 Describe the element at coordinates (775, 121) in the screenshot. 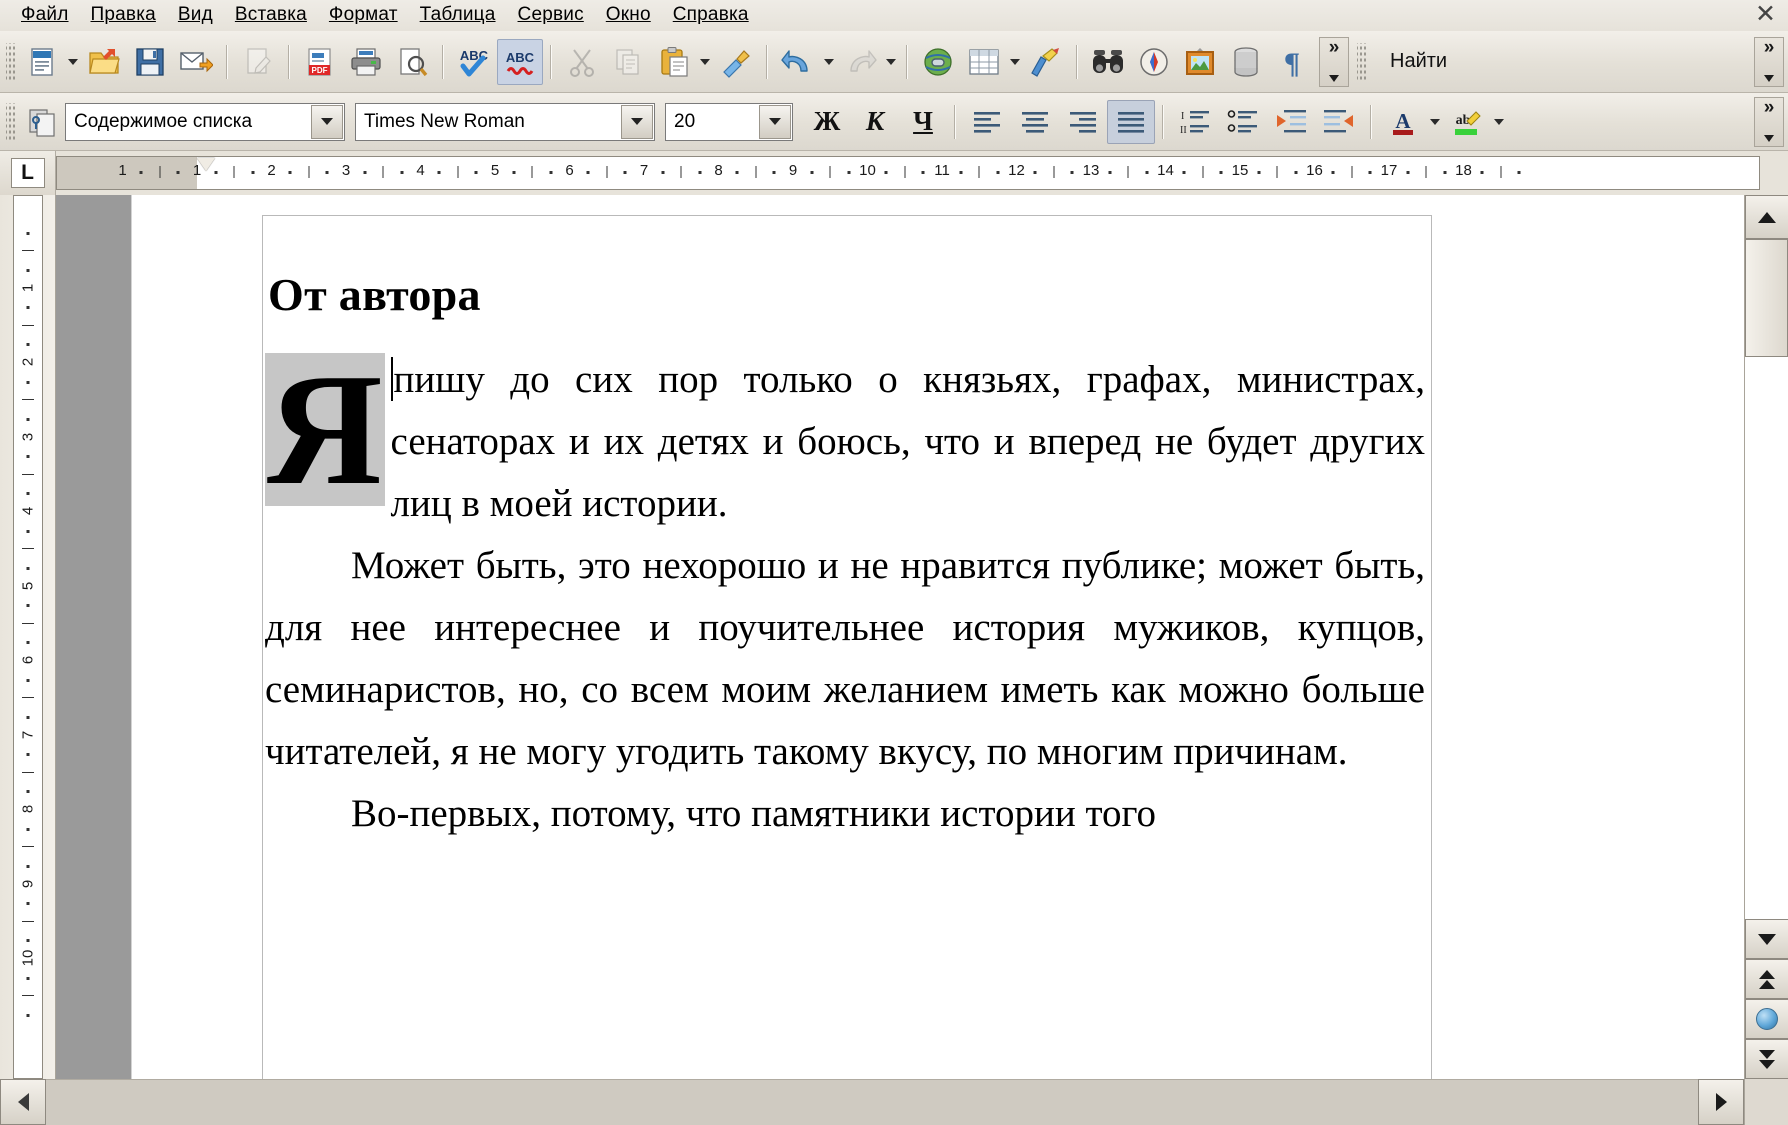

I see `font-size-dropdown-icon` at that location.